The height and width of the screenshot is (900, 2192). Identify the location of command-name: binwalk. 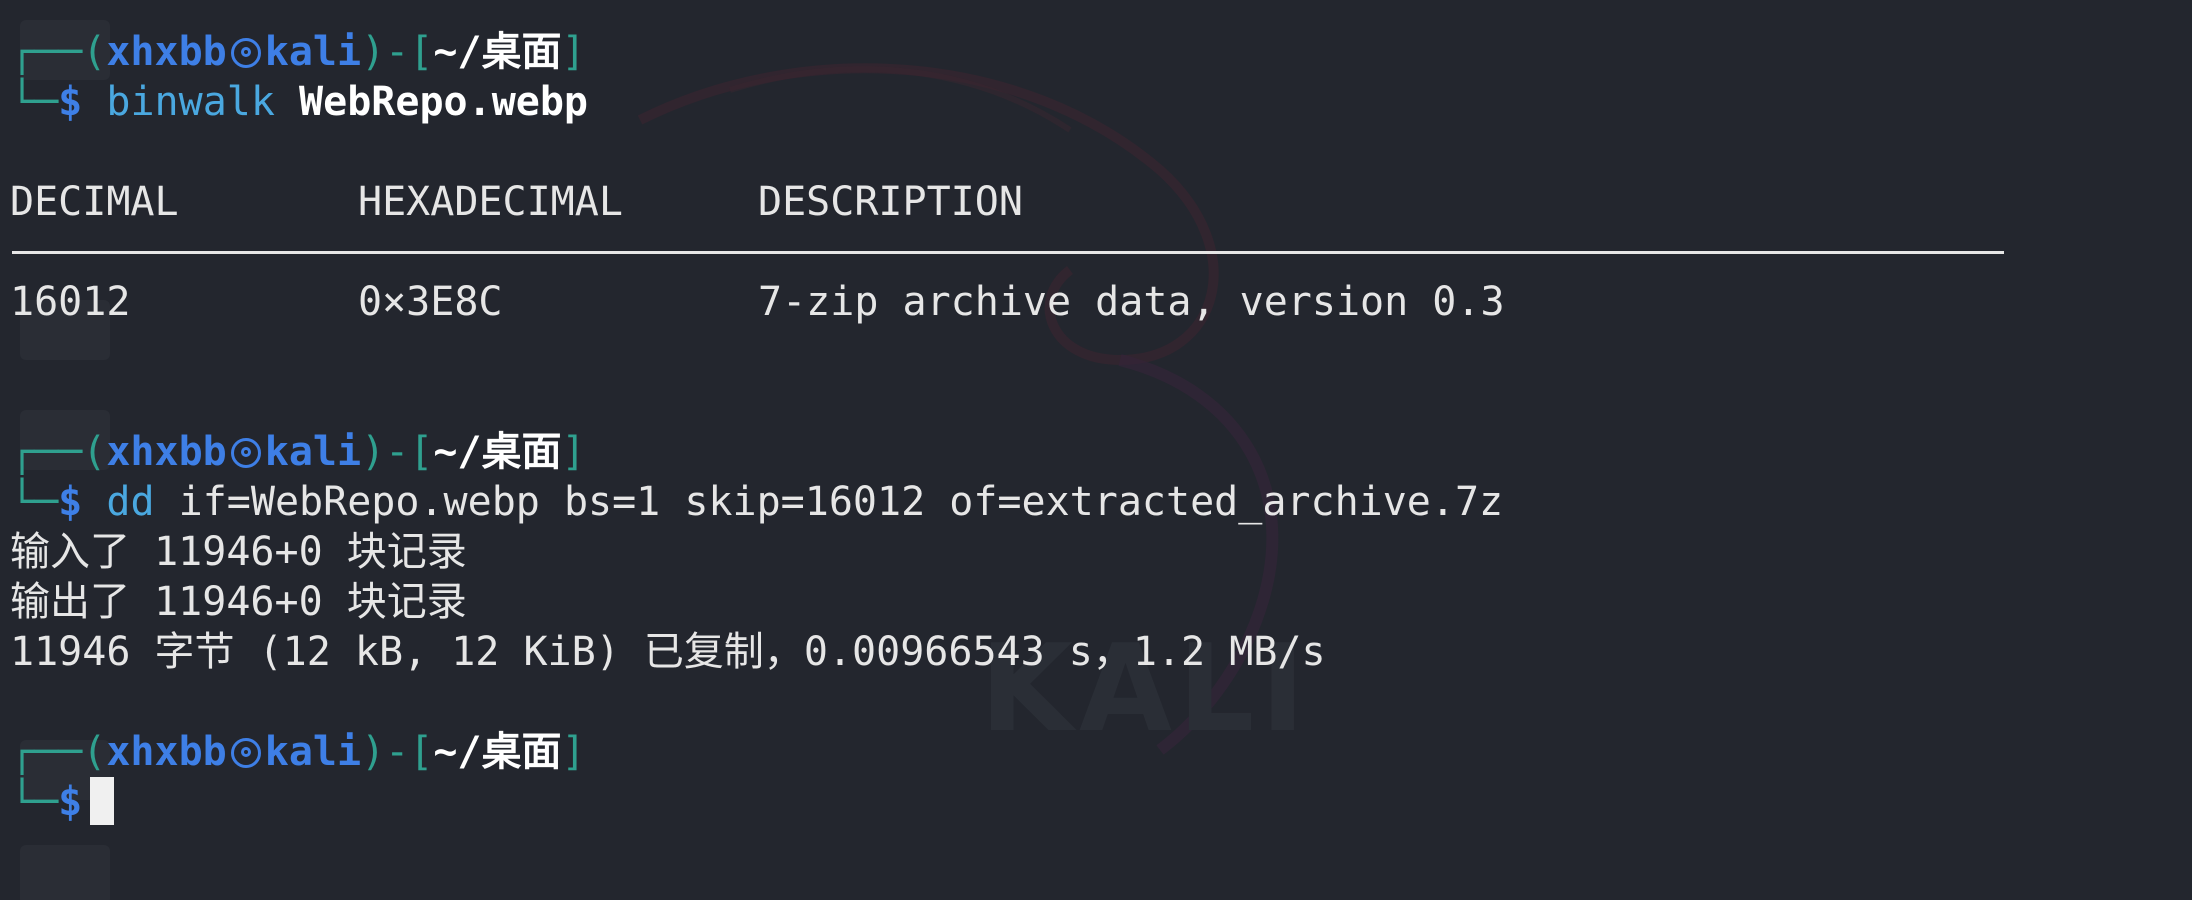
(190, 102).